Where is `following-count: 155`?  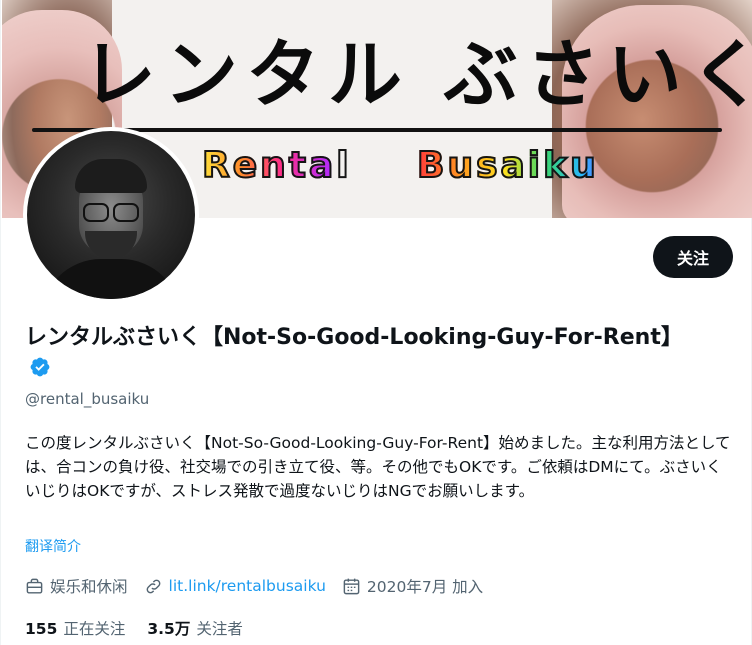 following-count: 155 is located at coordinates (41, 629).